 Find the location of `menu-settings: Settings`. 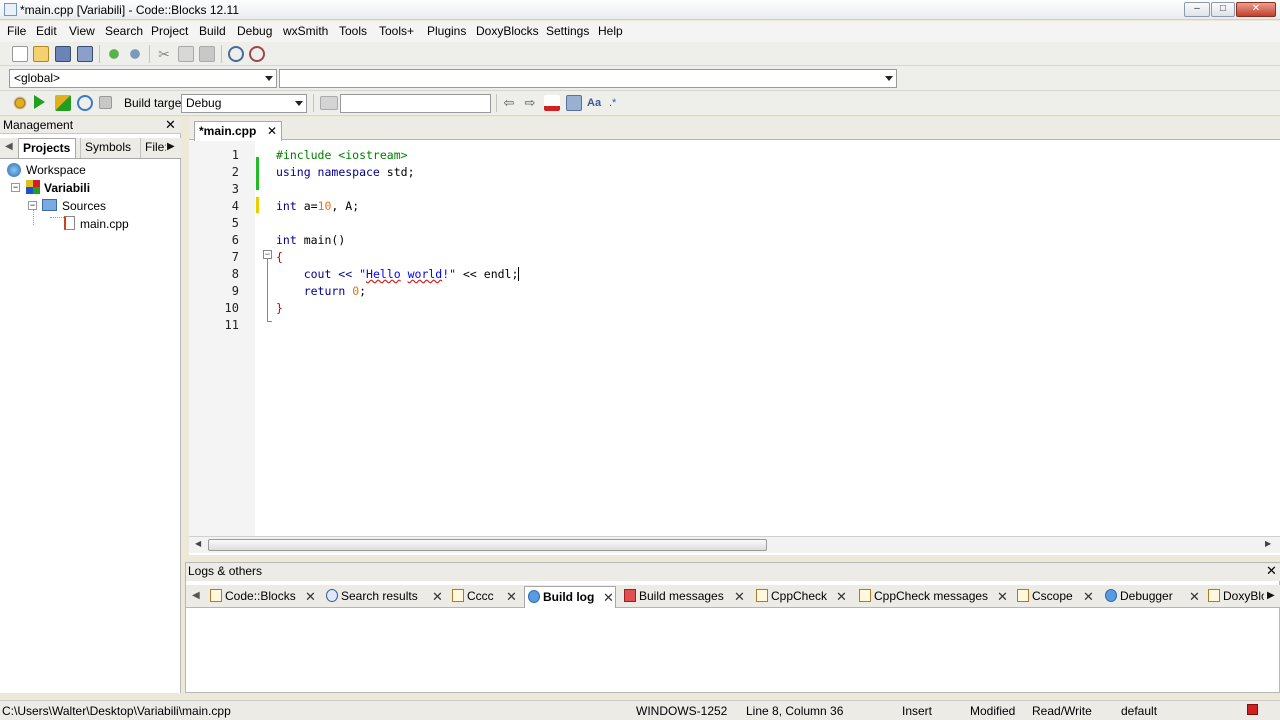

menu-settings: Settings is located at coordinates (567, 31).